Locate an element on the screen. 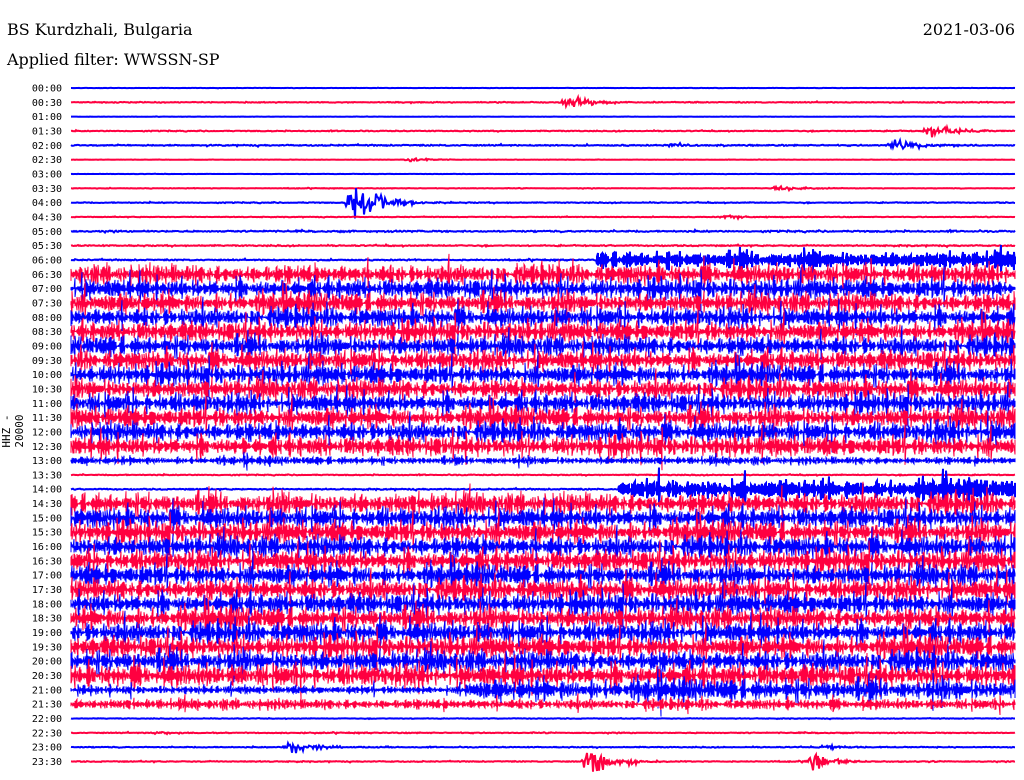 The width and height of the screenshot is (1024, 780). time-label: 16:30 is located at coordinates (47, 561).